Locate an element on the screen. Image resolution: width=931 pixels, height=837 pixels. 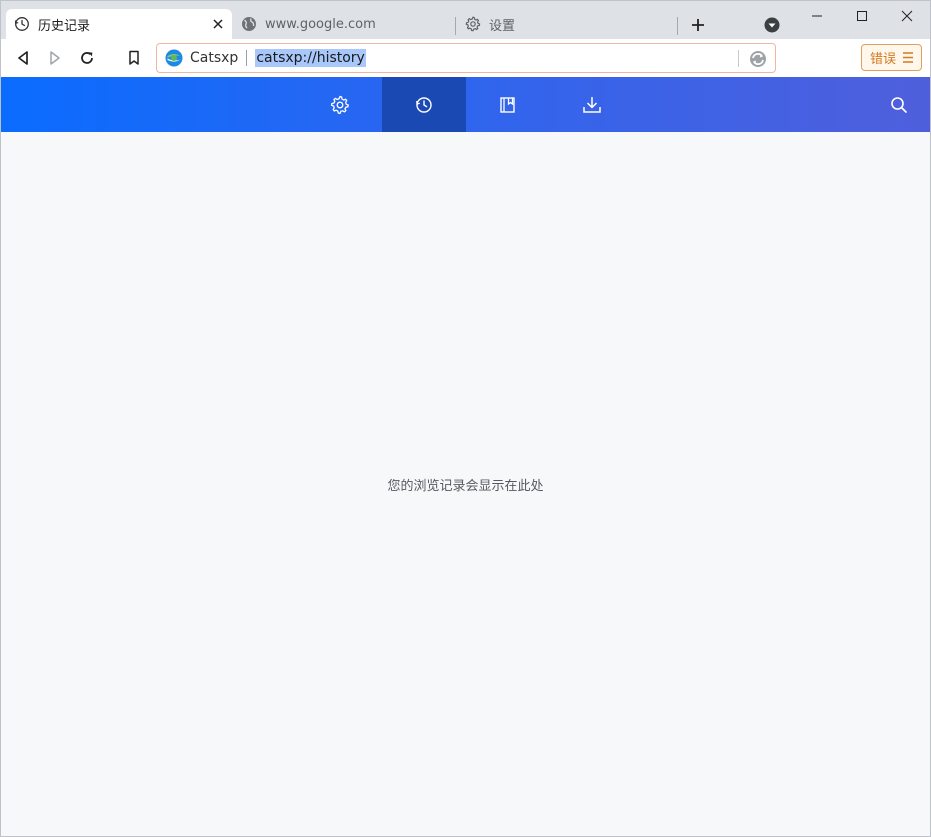
error-label: 错误 is located at coordinates (883, 59).